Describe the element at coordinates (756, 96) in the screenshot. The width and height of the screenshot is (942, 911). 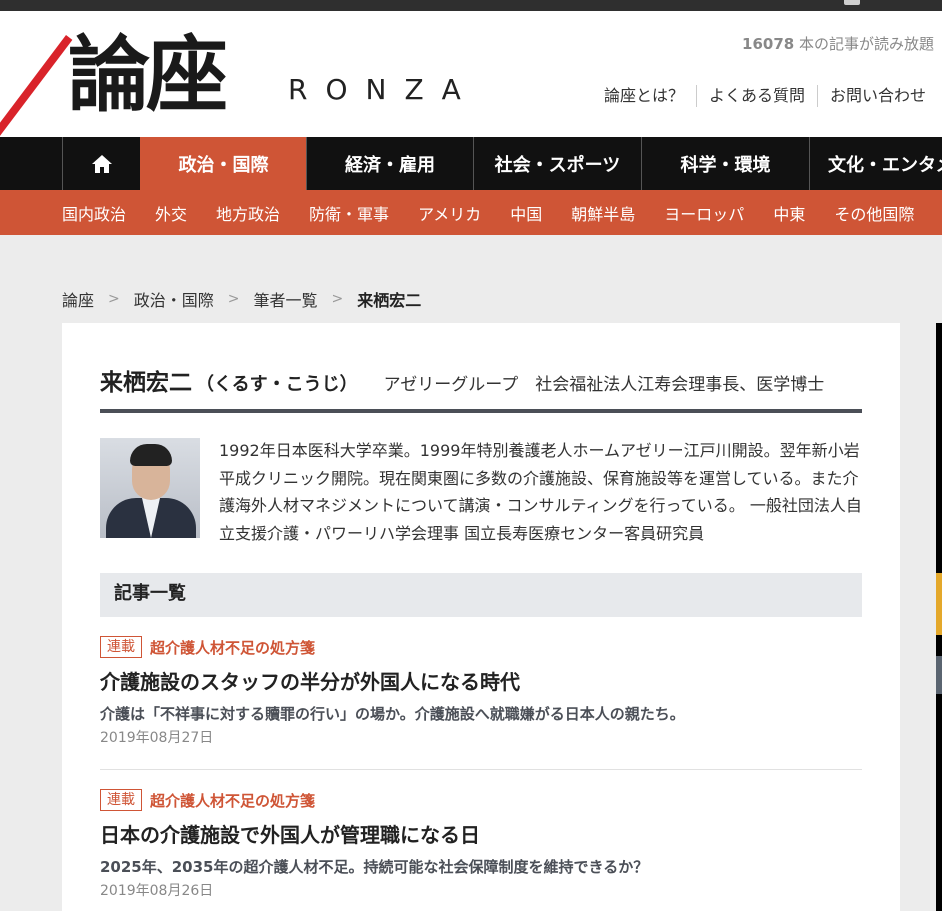
I see `util-link-faq: よくある質問` at that location.